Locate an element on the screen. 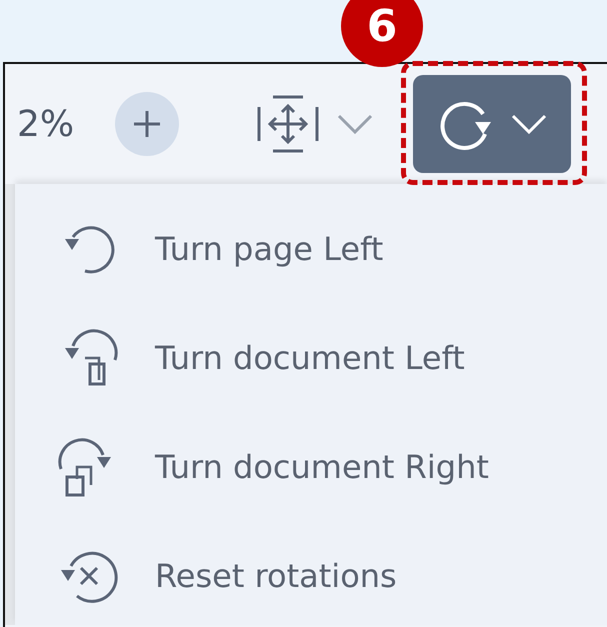 Image resolution: width=607 pixels, height=627 pixels. plus-icon is located at coordinates (147, 124).